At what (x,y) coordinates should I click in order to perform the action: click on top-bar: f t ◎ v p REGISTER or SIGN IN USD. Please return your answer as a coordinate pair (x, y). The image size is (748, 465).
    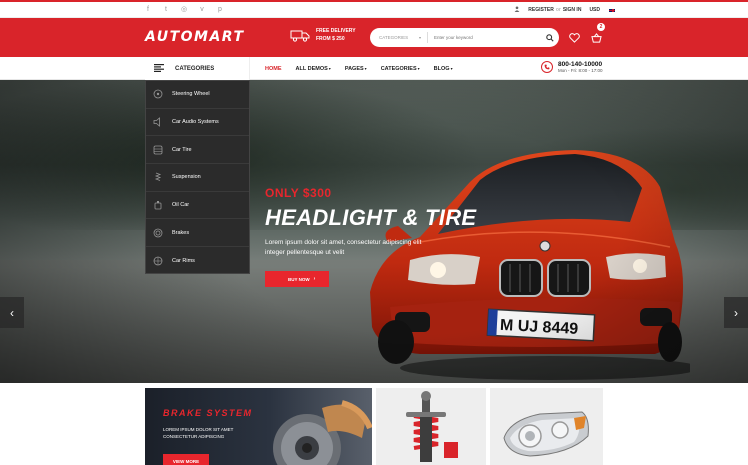
    Looking at the image, I should click on (374, 9).